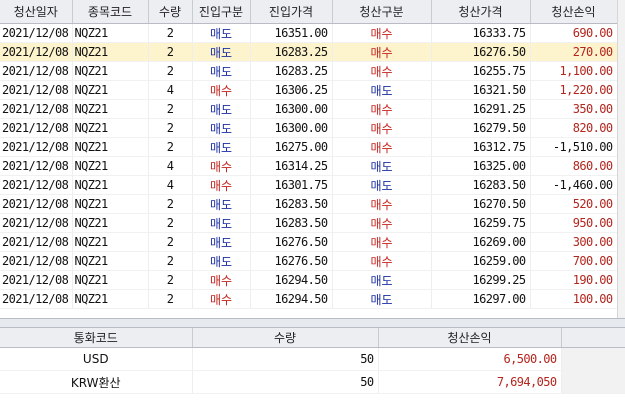  I want to click on cell-exit-price: 16283.50, so click(481, 185).